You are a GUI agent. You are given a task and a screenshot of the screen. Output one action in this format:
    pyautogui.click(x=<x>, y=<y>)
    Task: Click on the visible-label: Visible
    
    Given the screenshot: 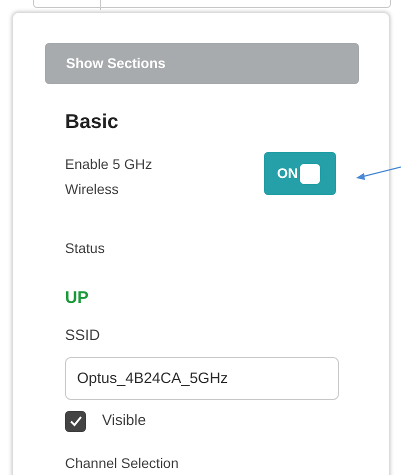 What is the action you would take?
    pyautogui.click(x=124, y=421)
    